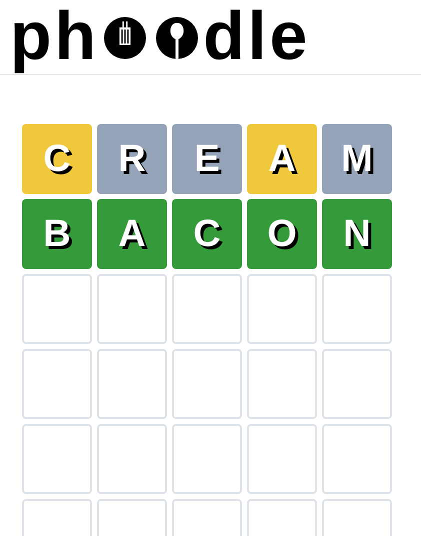 This screenshot has width=421, height=536. What do you see at coordinates (57, 234) in the screenshot?
I see `letter-tile: B` at bounding box center [57, 234].